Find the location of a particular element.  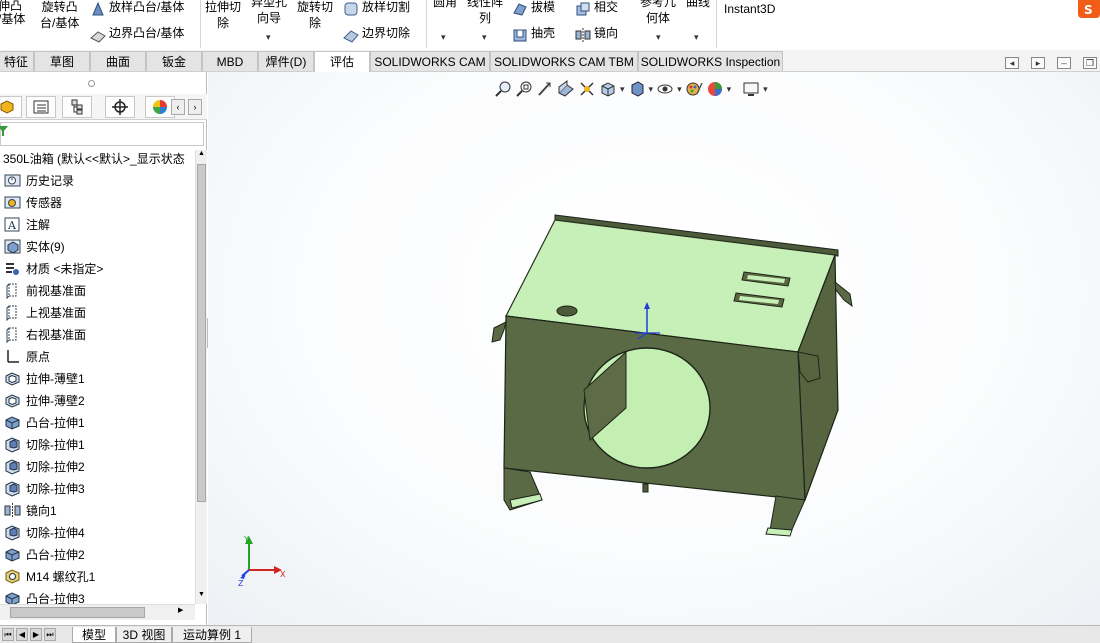

tree-item: 右视基准面 is located at coordinates (45, 334).